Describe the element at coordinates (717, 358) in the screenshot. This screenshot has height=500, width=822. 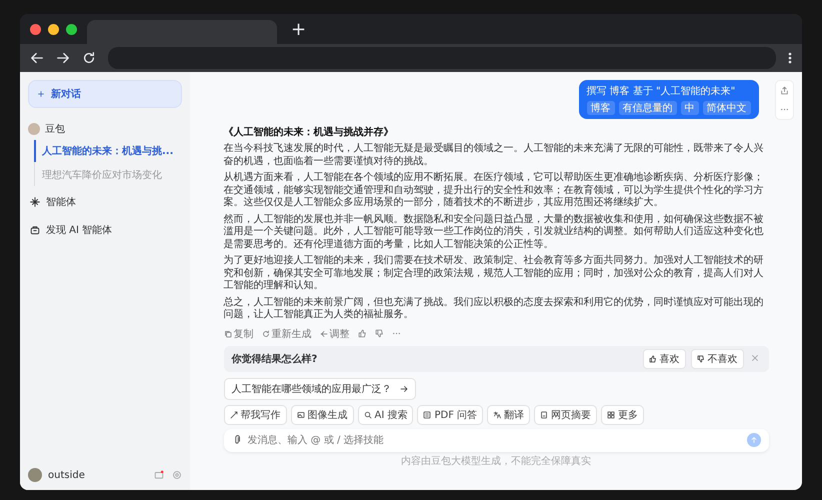
I see `dislike-button: 不喜欢` at that location.